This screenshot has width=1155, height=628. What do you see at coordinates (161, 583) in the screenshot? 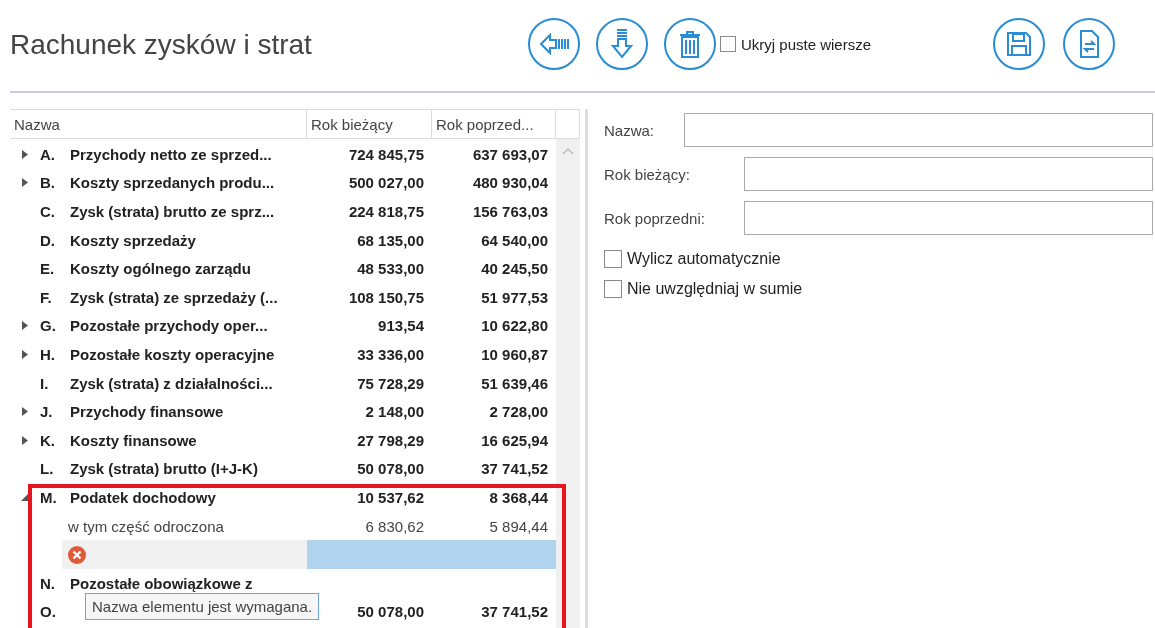
I see `row-label: Pozostałe obowiązkowe z` at bounding box center [161, 583].